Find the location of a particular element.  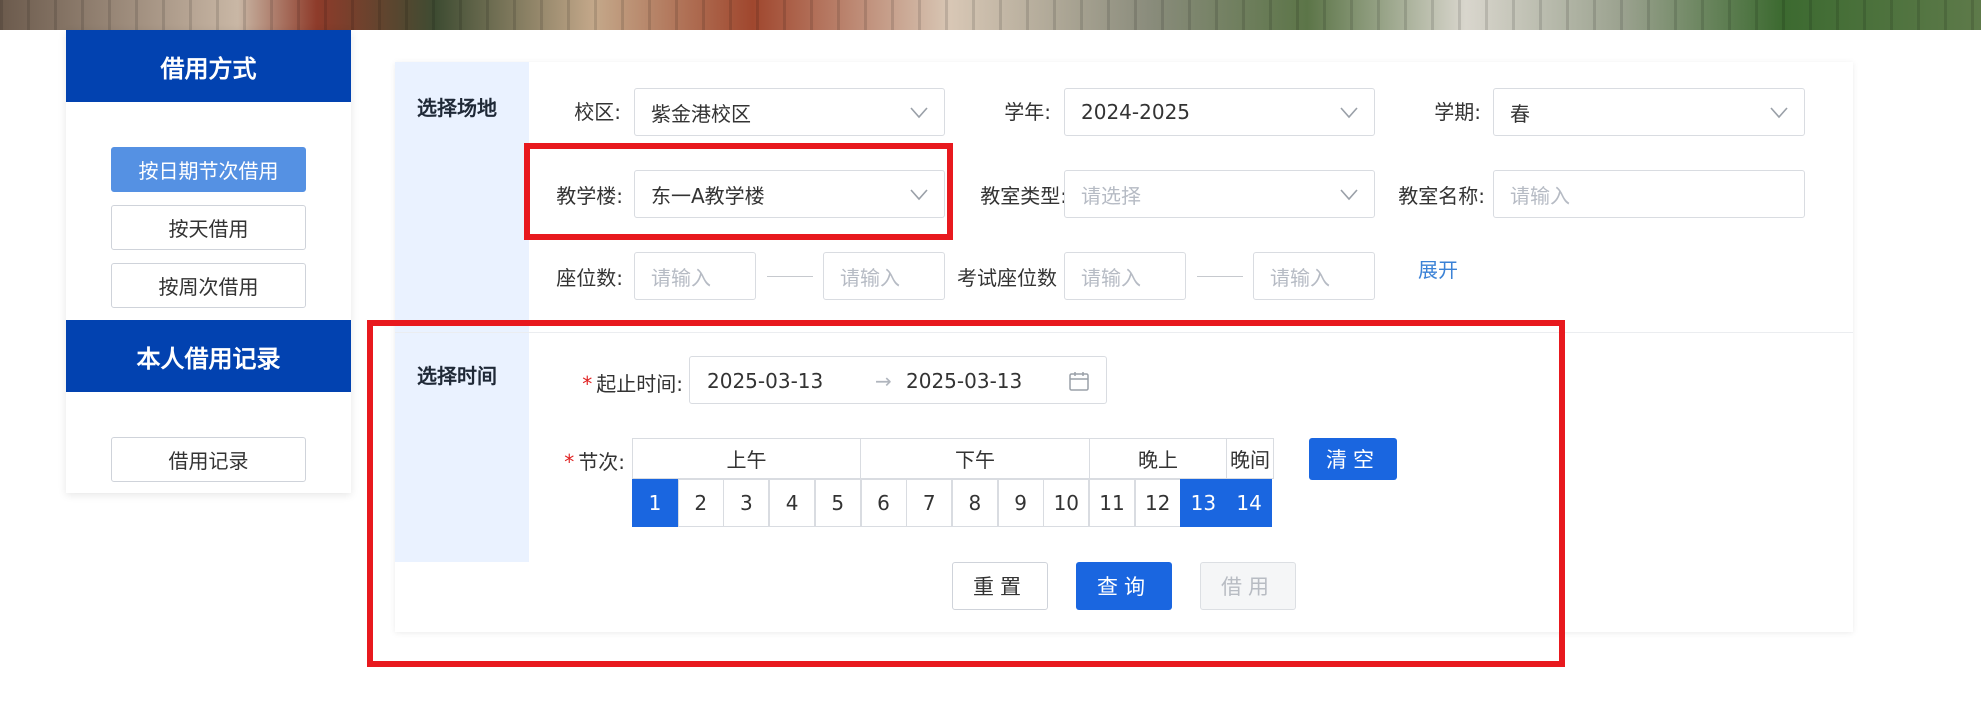

year-label: 学年: is located at coordinates (1027, 112).